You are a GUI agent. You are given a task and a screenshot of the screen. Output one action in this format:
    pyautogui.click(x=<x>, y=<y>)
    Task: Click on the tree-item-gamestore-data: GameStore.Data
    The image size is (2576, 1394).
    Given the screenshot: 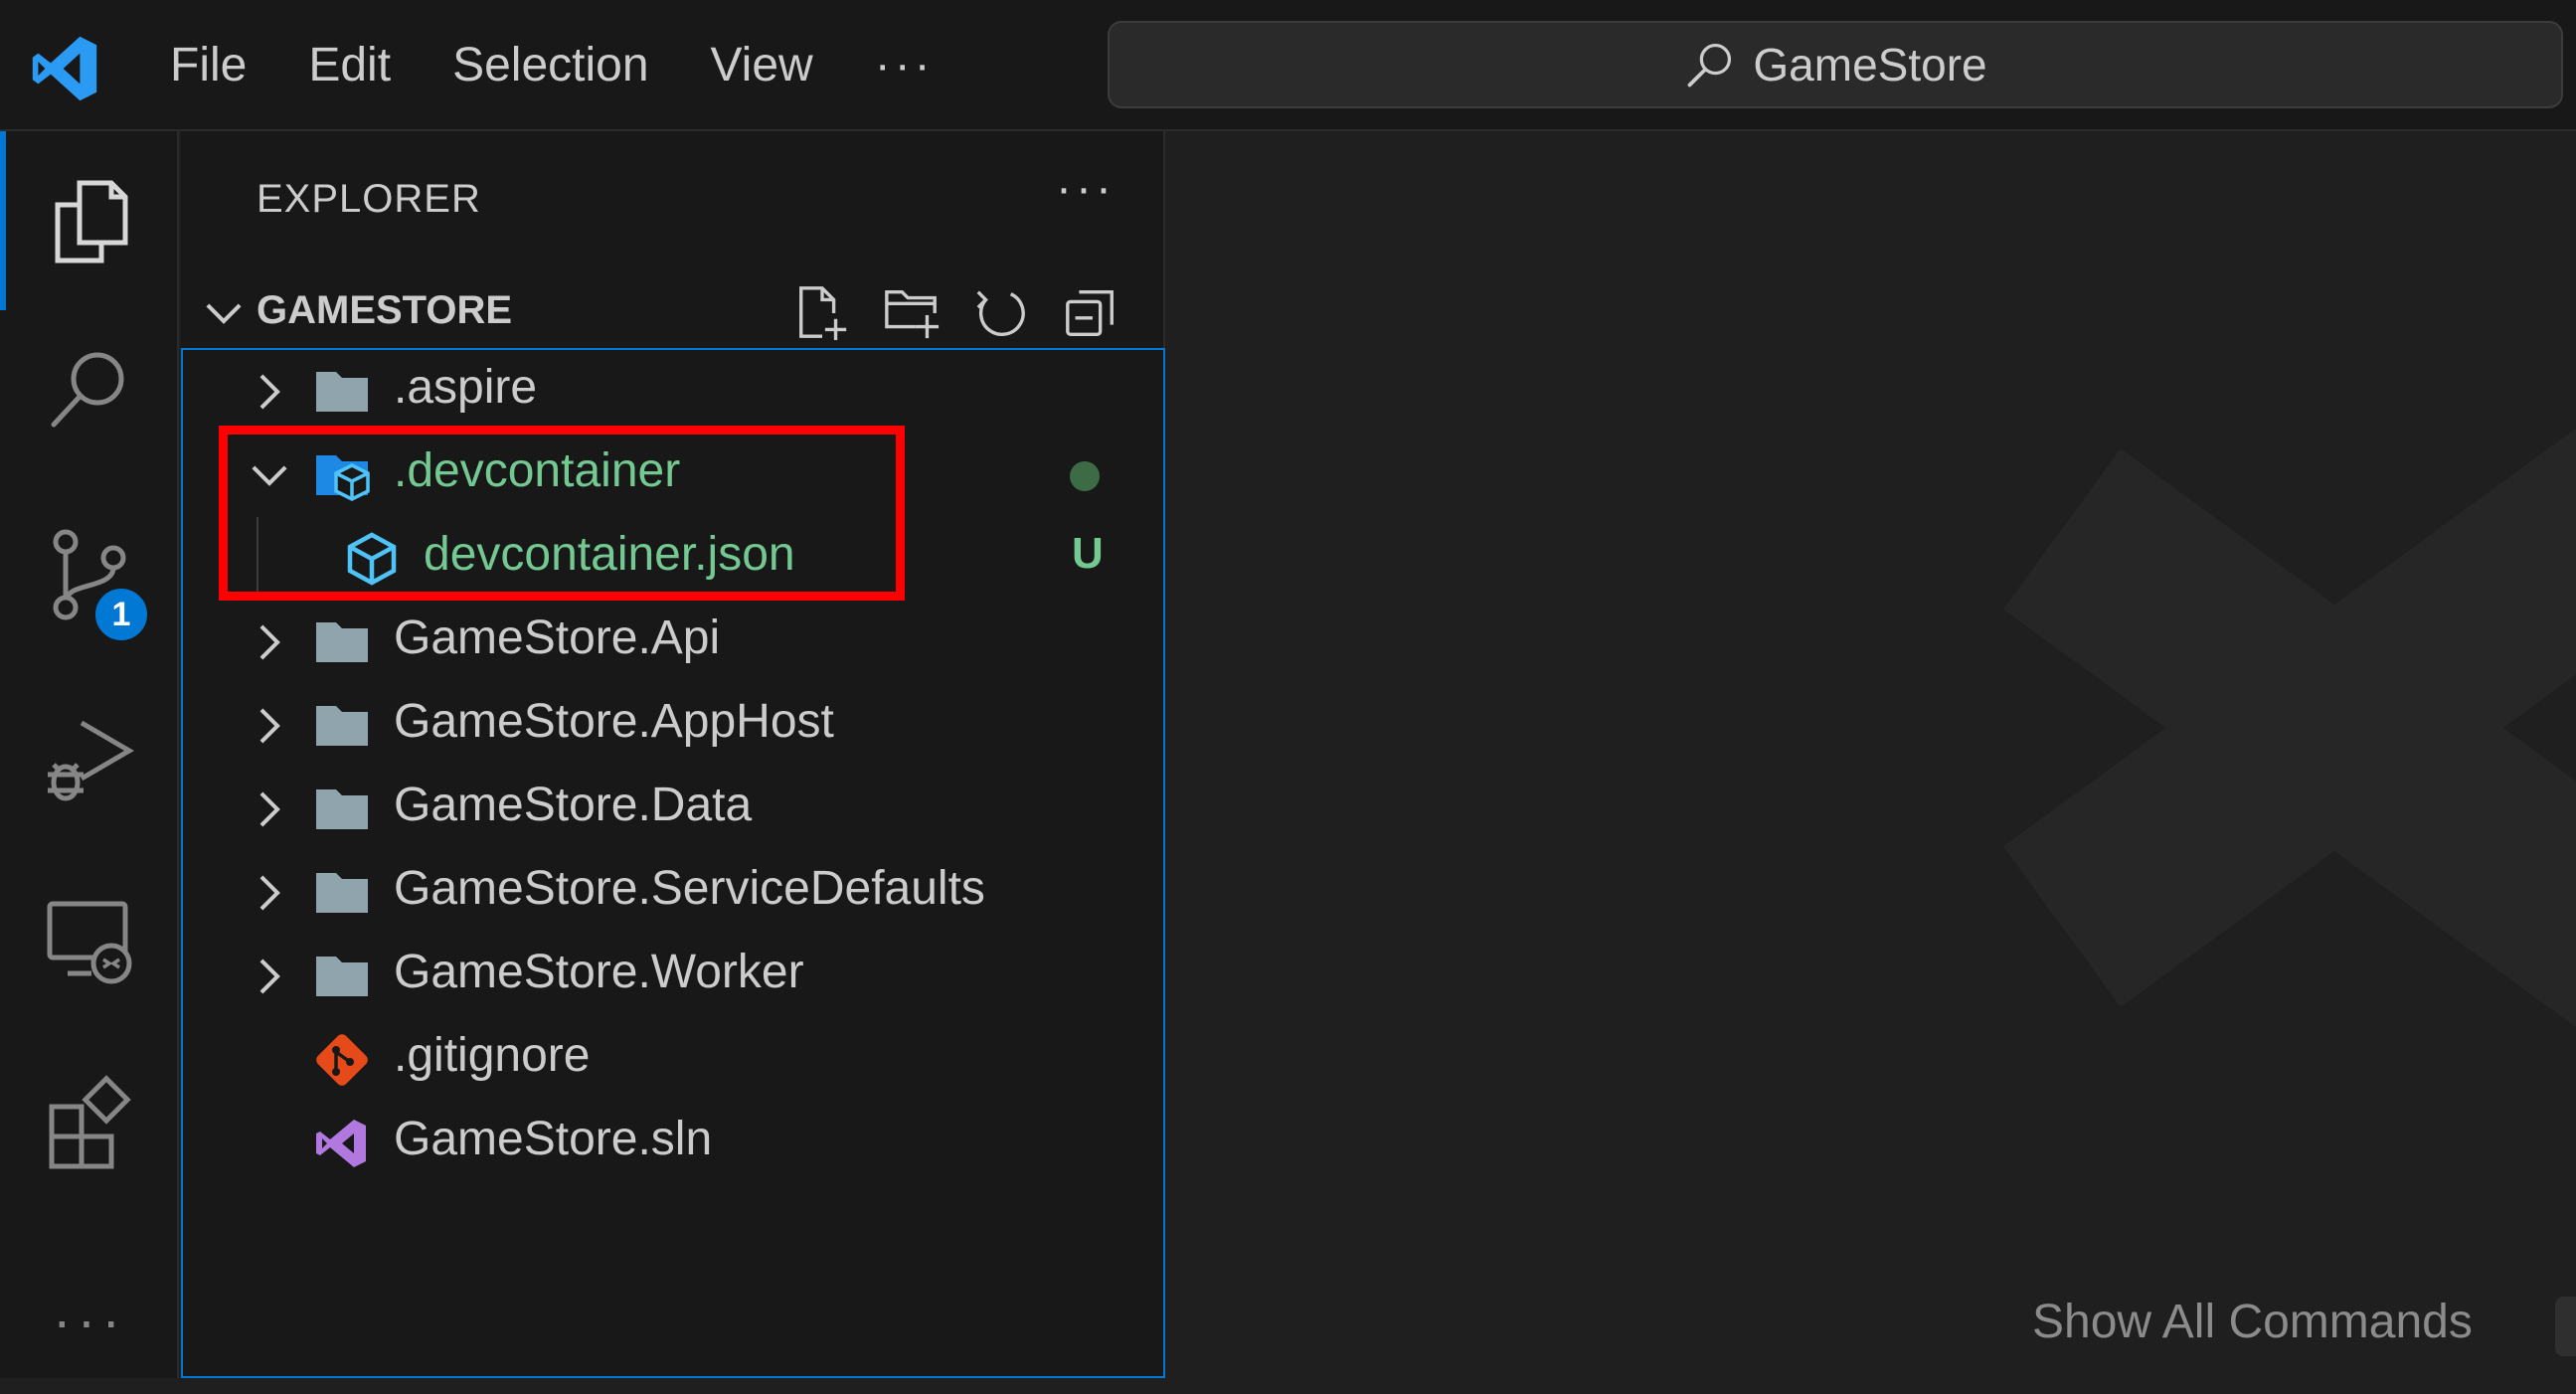 What is the action you would take?
    pyautogui.click(x=673, y=810)
    